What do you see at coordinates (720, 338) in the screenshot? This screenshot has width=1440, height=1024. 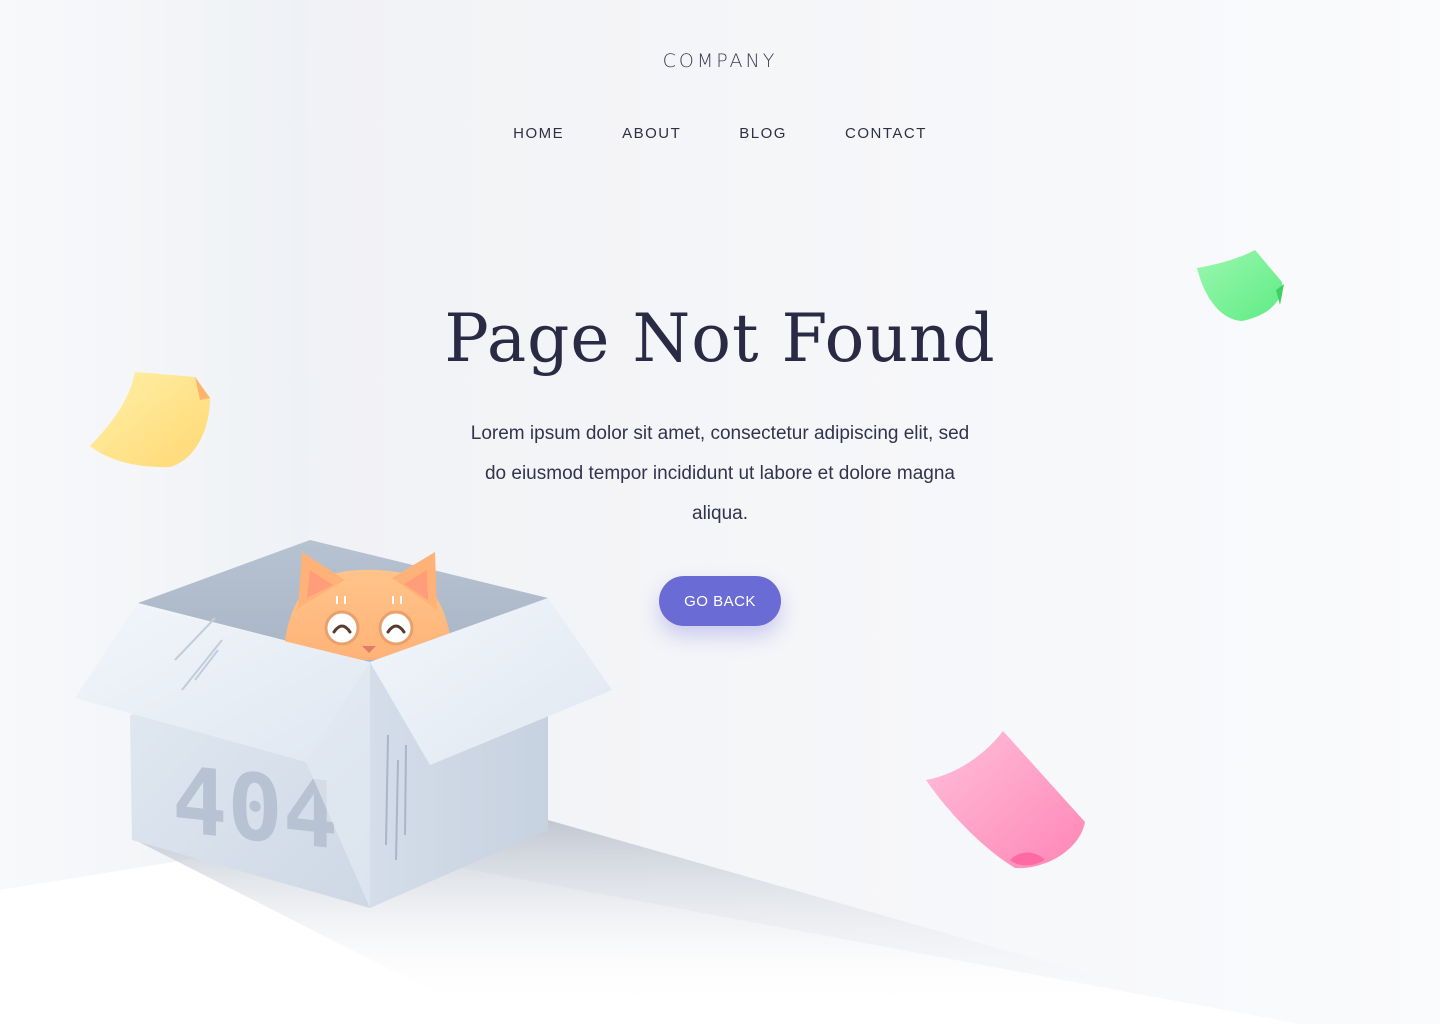 I see `page-title: Page Not Found` at bounding box center [720, 338].